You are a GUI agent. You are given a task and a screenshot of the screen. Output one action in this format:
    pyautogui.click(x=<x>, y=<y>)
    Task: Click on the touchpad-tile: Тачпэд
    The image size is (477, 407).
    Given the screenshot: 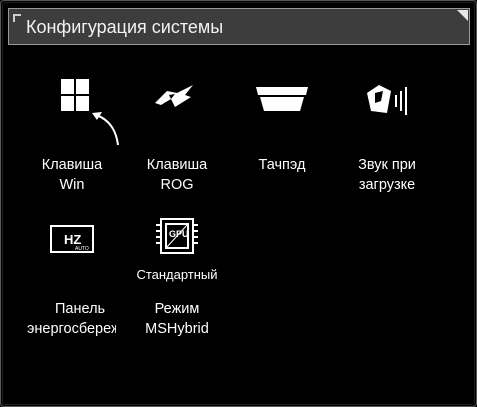 What is the action you would take?
    pyautogui.click(x=282, y=131)
    